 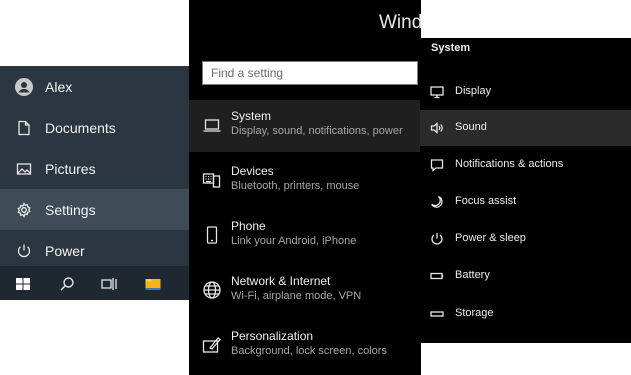 I want to click on monitor-icon, so click(x=437, y=92).